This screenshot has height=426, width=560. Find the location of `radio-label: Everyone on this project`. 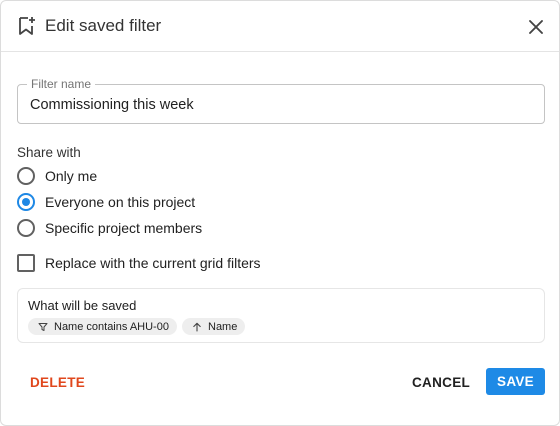

radio-label: Everyone on this project is located at coordinates (120, 202).